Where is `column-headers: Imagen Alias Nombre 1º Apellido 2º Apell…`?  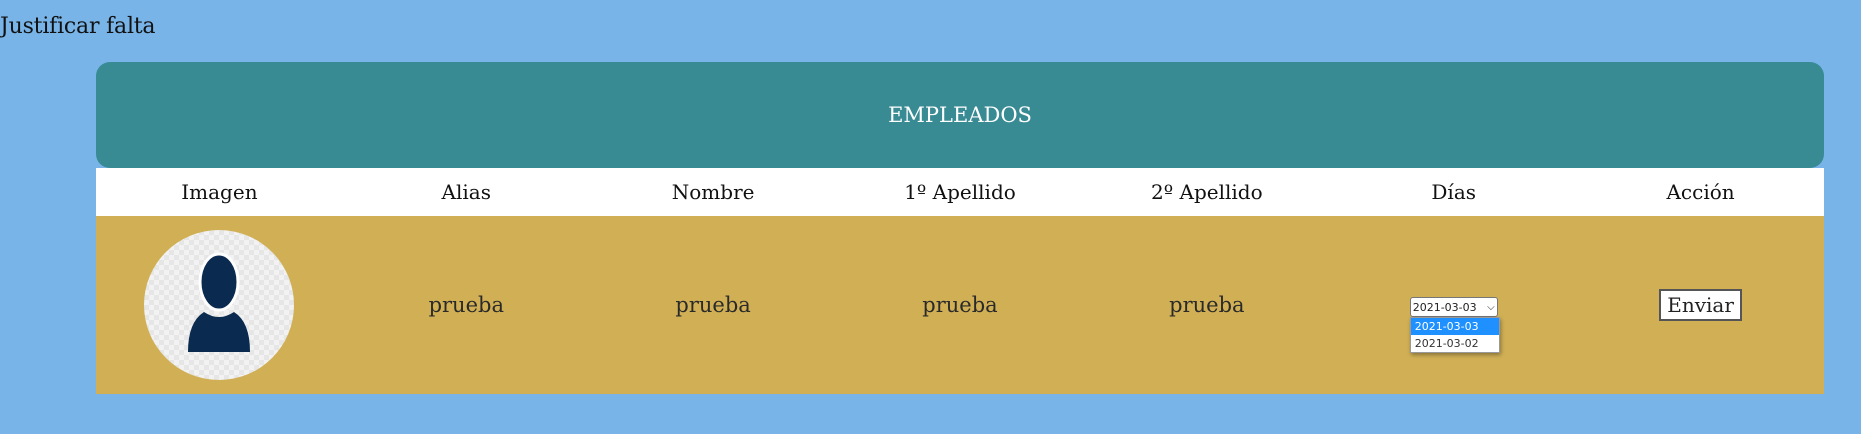 column-headers: Imagen Alias Nombre 1º Apellido 2º Apell… is located at coordinates (960, 192).